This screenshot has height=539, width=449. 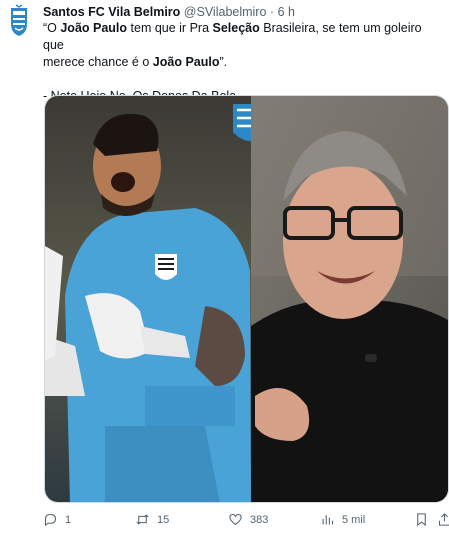 I want to click on view-count: 5 mil, so click(x=354, y=519).